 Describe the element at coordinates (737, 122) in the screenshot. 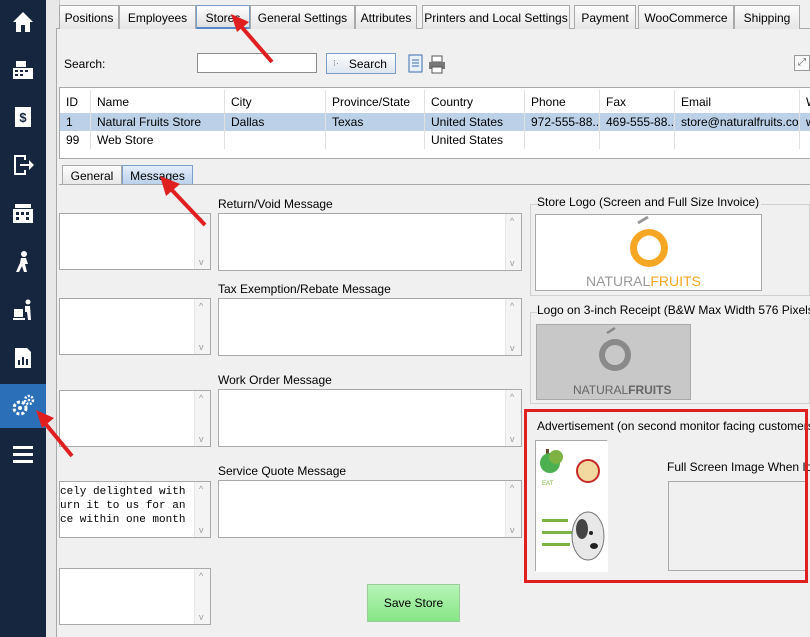

I see `cell-email: store@naturalfruits.com` at that location.